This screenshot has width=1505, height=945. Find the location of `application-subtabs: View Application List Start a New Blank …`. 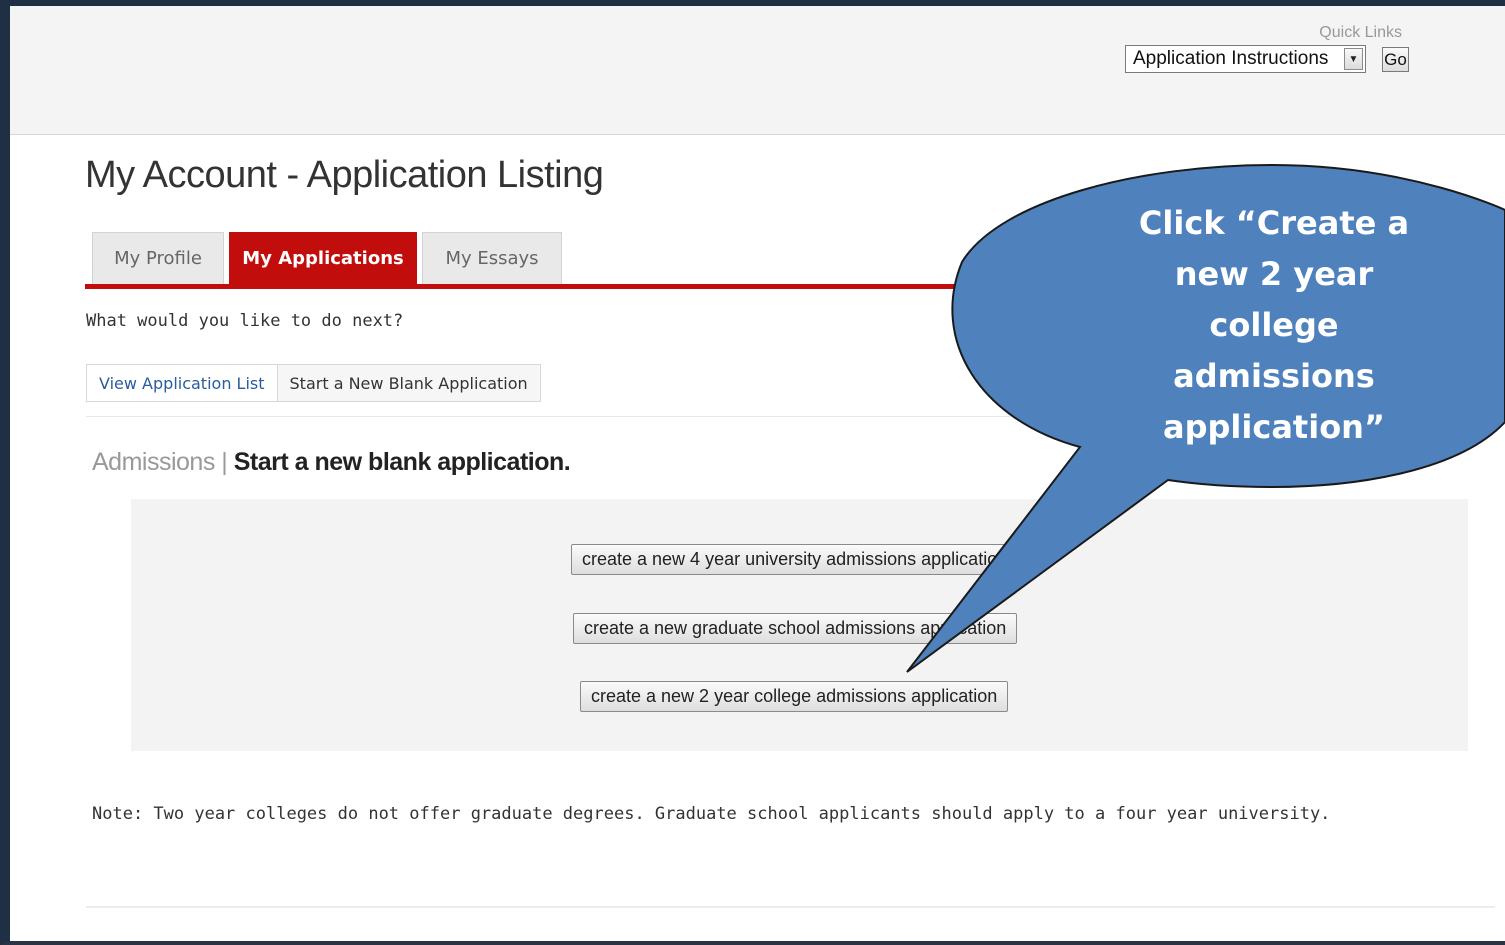

application-subtabs: View Application List Start a New Blank … is located at coordinates (313, 383).